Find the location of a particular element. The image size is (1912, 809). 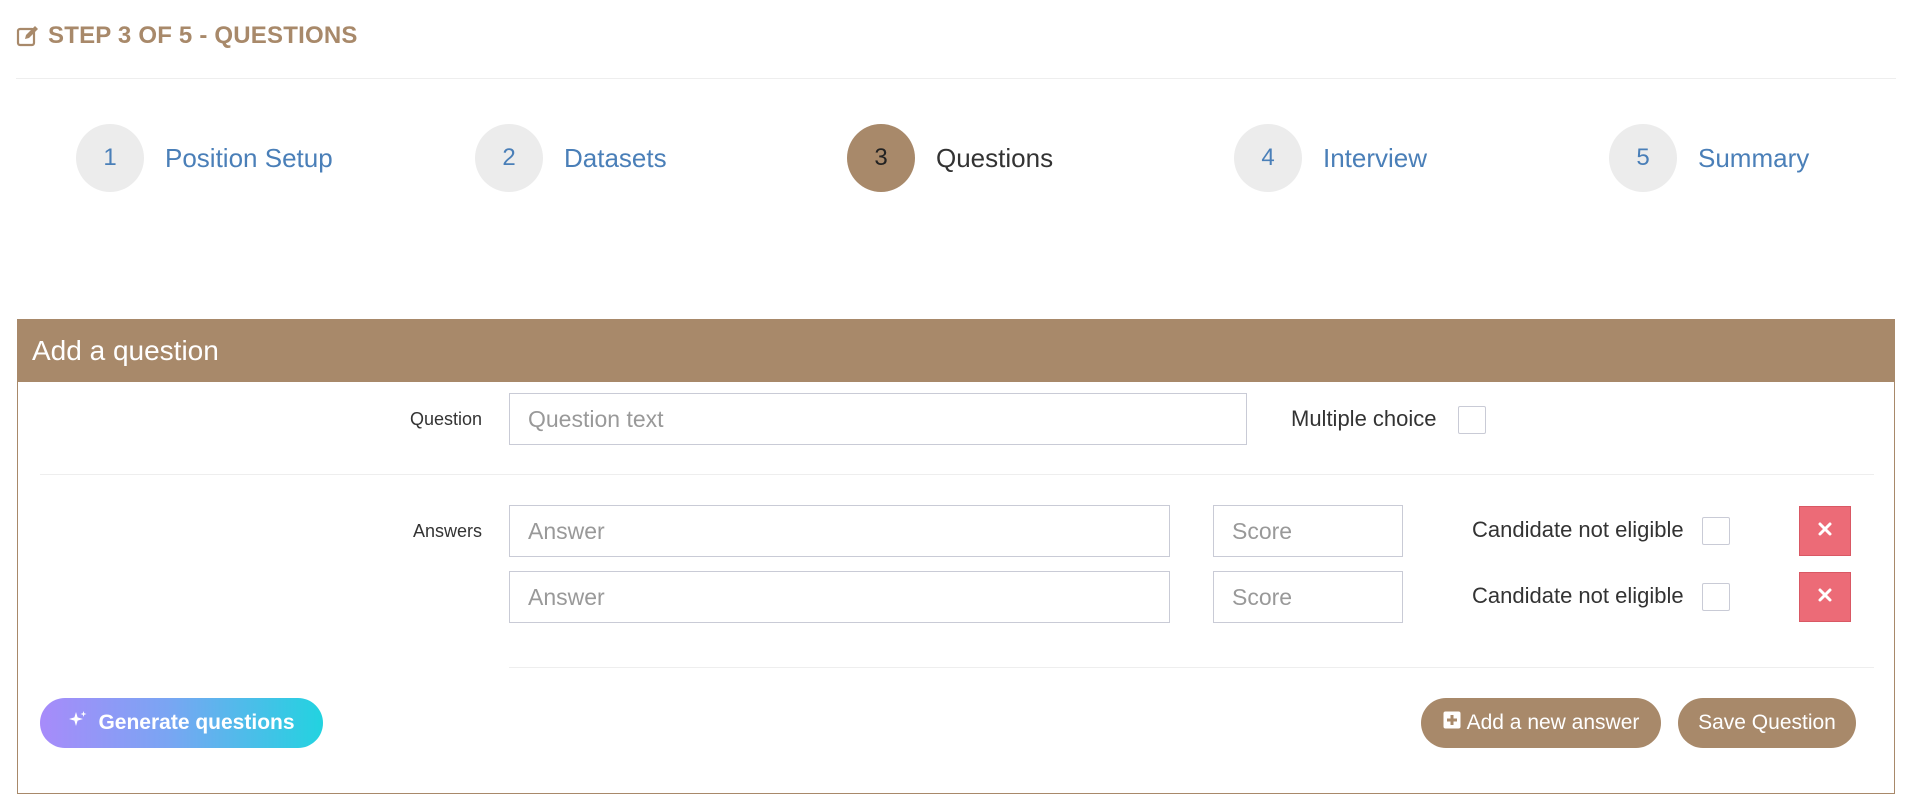

page-title: STEP 3 OF 5 - QUESTIONS is located at coordinates (203, 35).